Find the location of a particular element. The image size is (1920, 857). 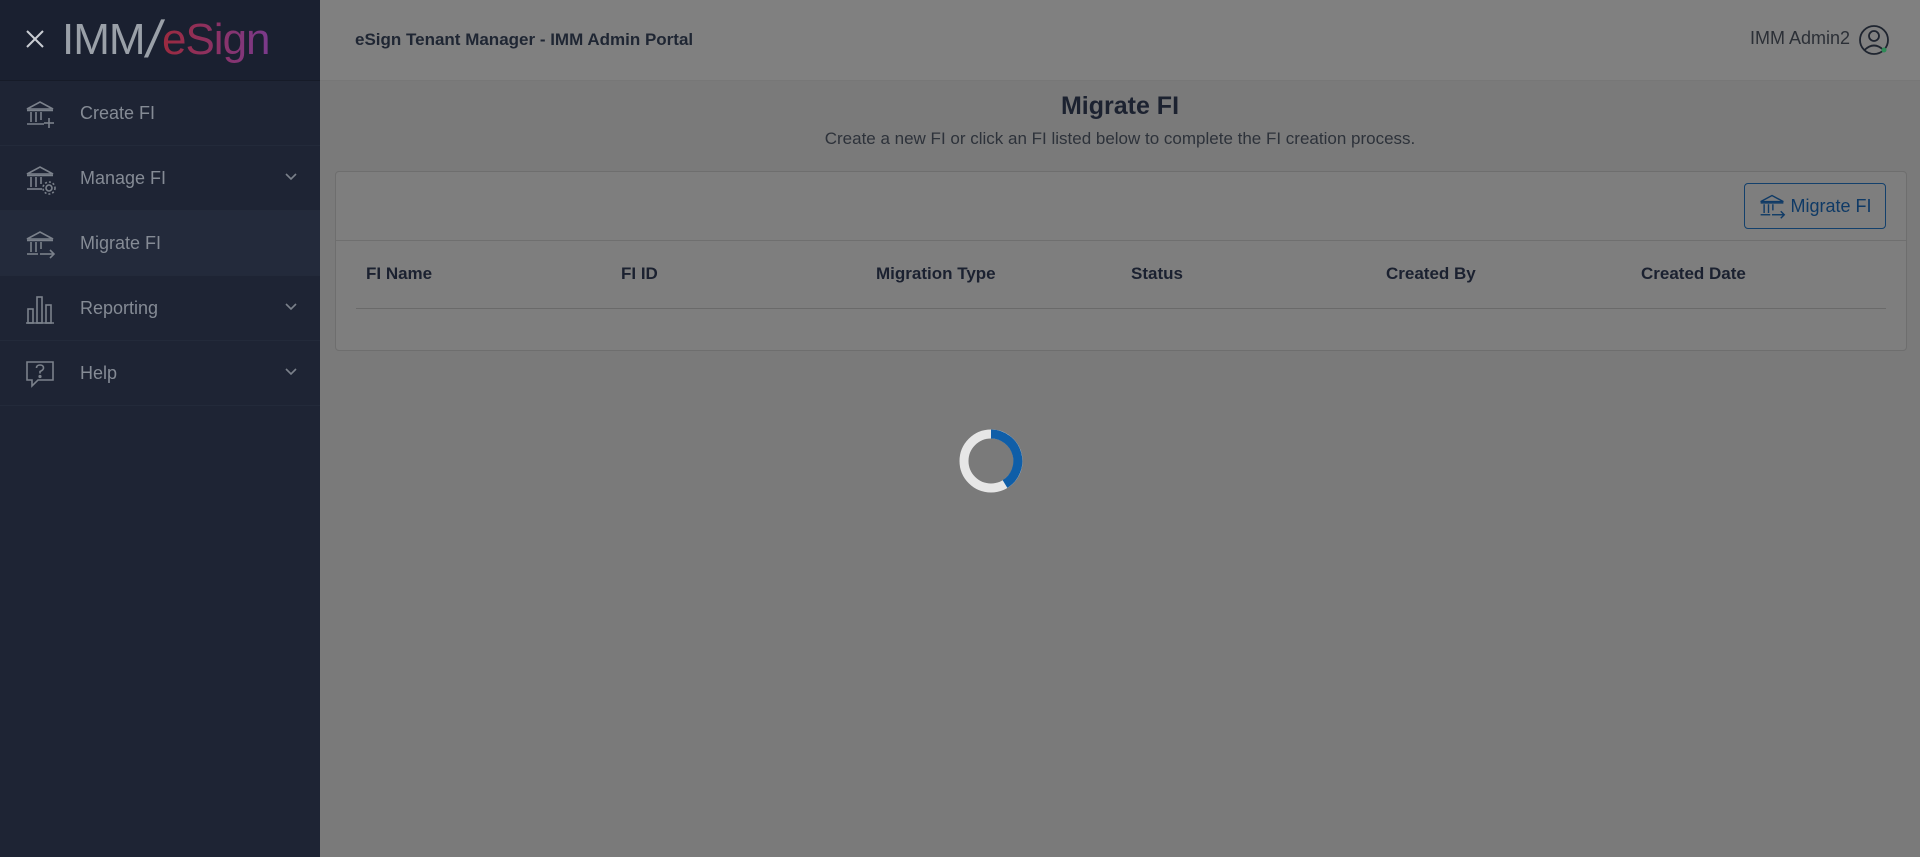

page-title: Migrate FI is located at coordinates (1120, 106).